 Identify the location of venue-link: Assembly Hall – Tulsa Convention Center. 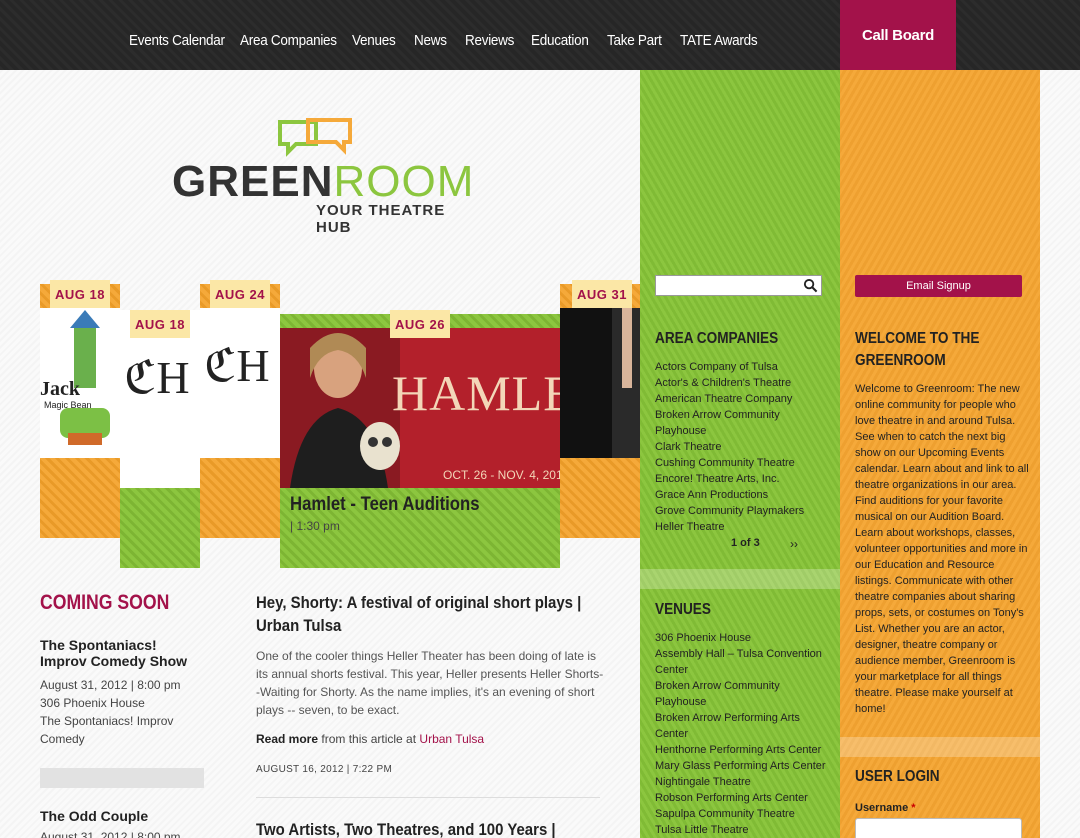
(742, 662).